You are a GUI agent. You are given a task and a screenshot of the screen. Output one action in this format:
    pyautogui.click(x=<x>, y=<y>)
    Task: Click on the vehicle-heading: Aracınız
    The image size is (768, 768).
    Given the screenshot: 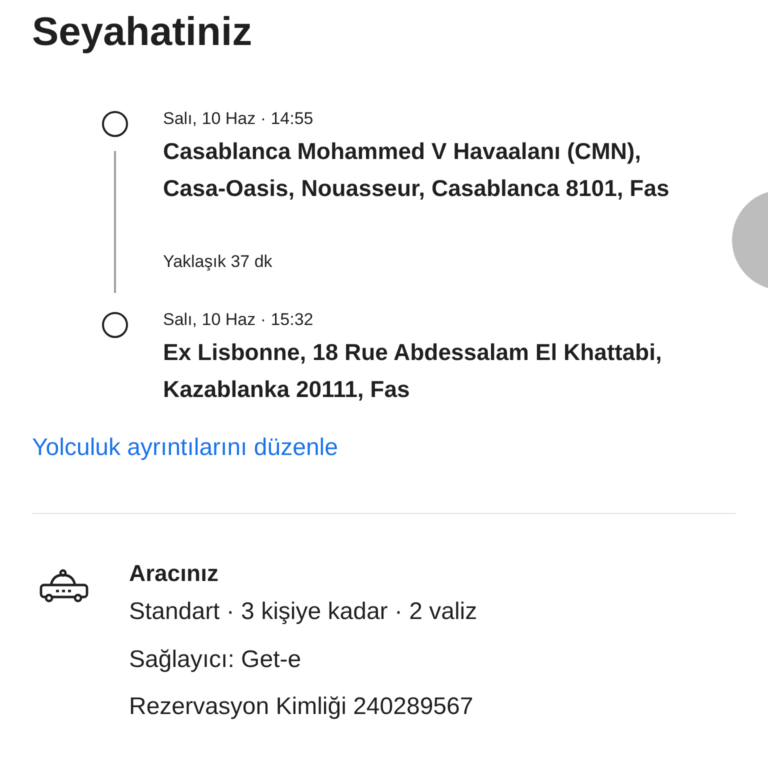 What is the action you would take?
    pyautogui.click(x=174, y=573)
    